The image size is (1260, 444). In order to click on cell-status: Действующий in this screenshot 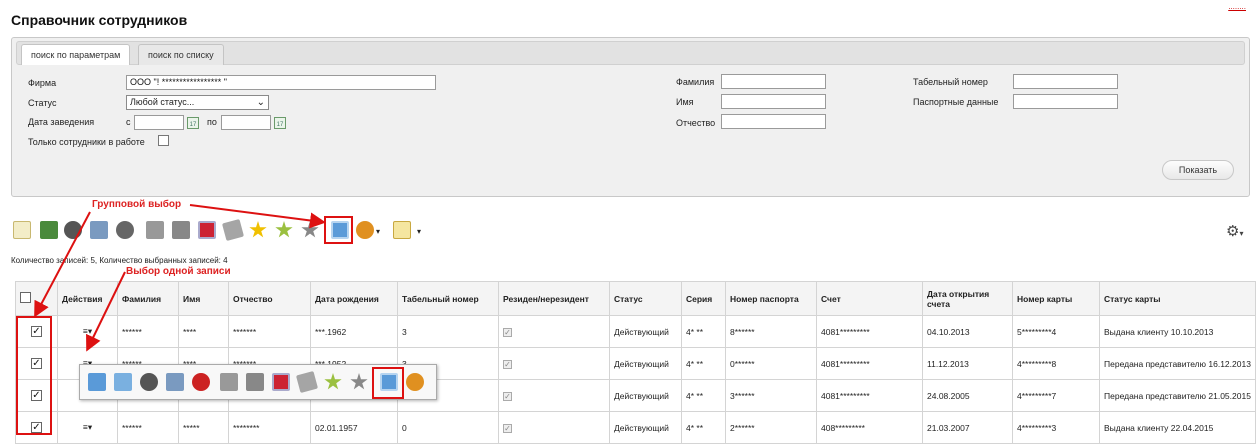, I will do `click(645, 331)`.